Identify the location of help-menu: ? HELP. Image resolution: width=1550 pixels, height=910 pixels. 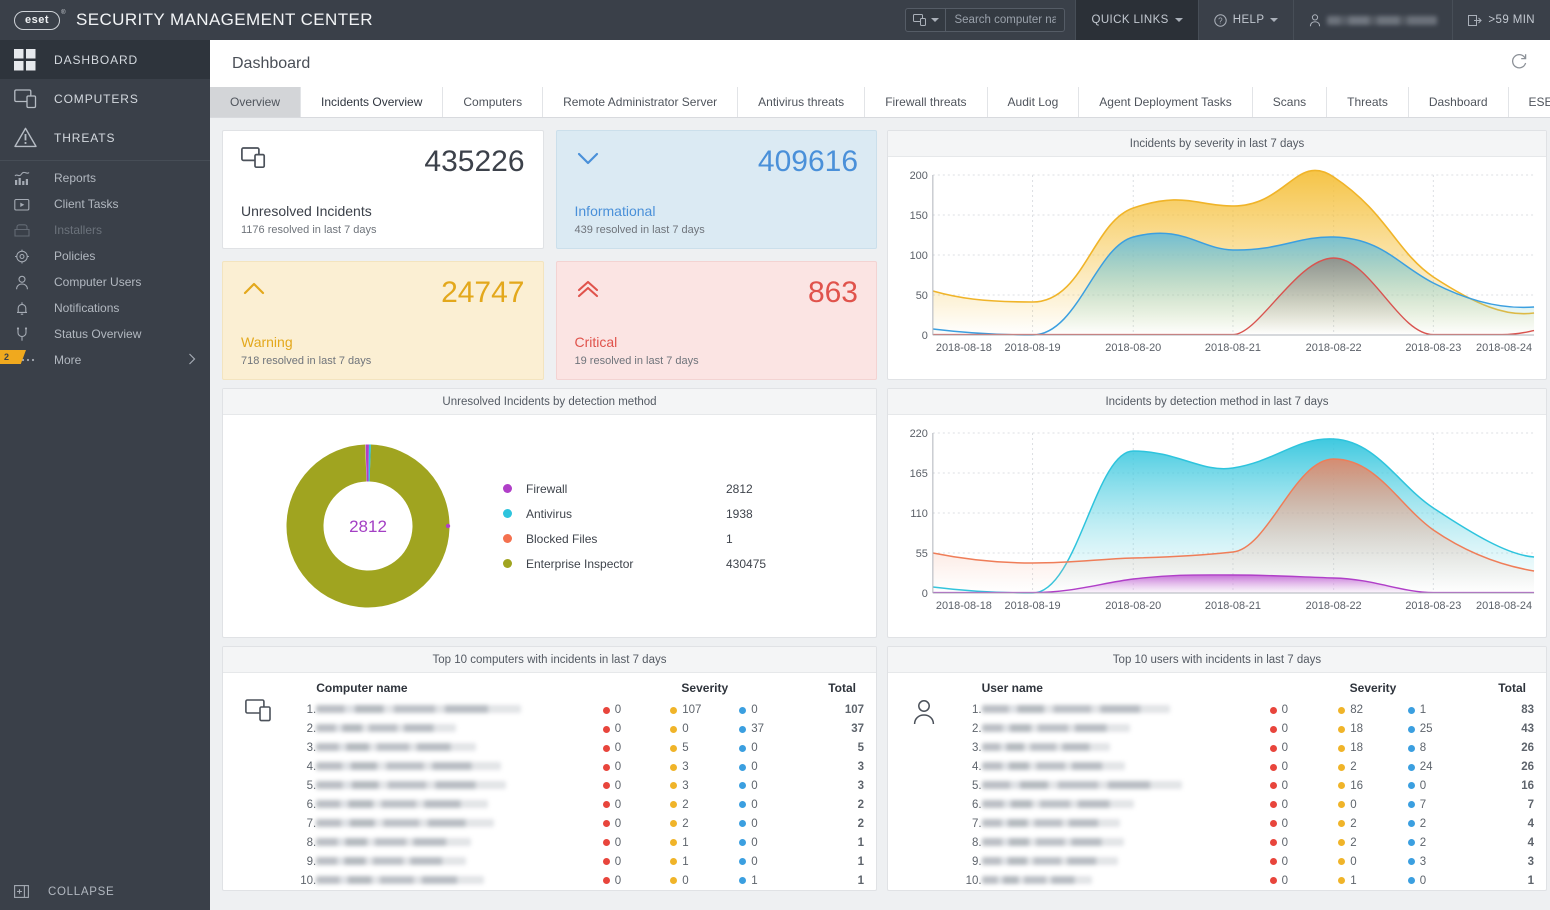
(1245, 20).